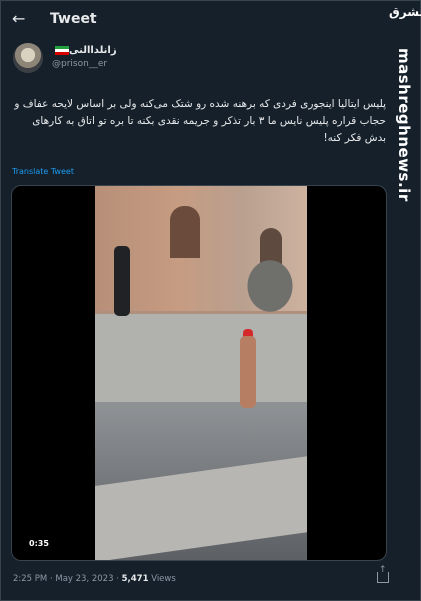 The width and height of the screenshot is (421, 601). I want to click on tweet-meta: 2:25 PM · May 23, 2023 · 5,471 Views, so click(94, 579).